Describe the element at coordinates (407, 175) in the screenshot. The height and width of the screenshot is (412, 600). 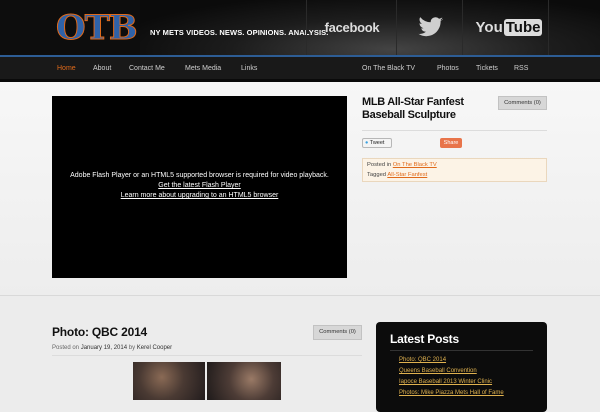
I see `tag-link: All-Star Fanfest` at that location.